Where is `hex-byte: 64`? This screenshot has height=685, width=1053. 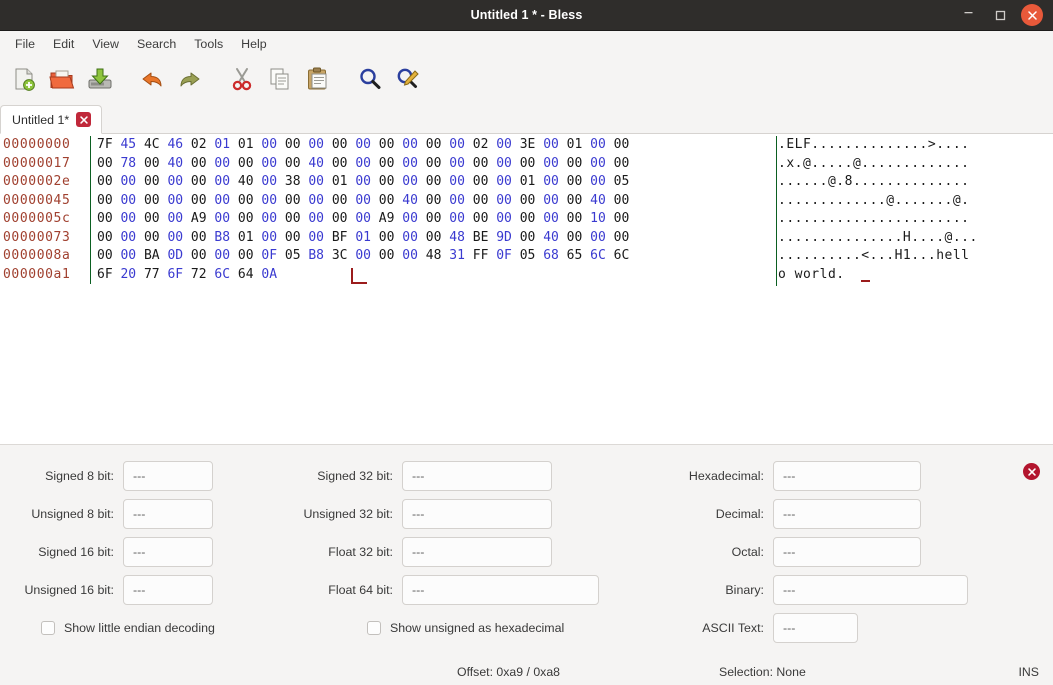
hex-byte: 64 is located at coordinates (242, 274).